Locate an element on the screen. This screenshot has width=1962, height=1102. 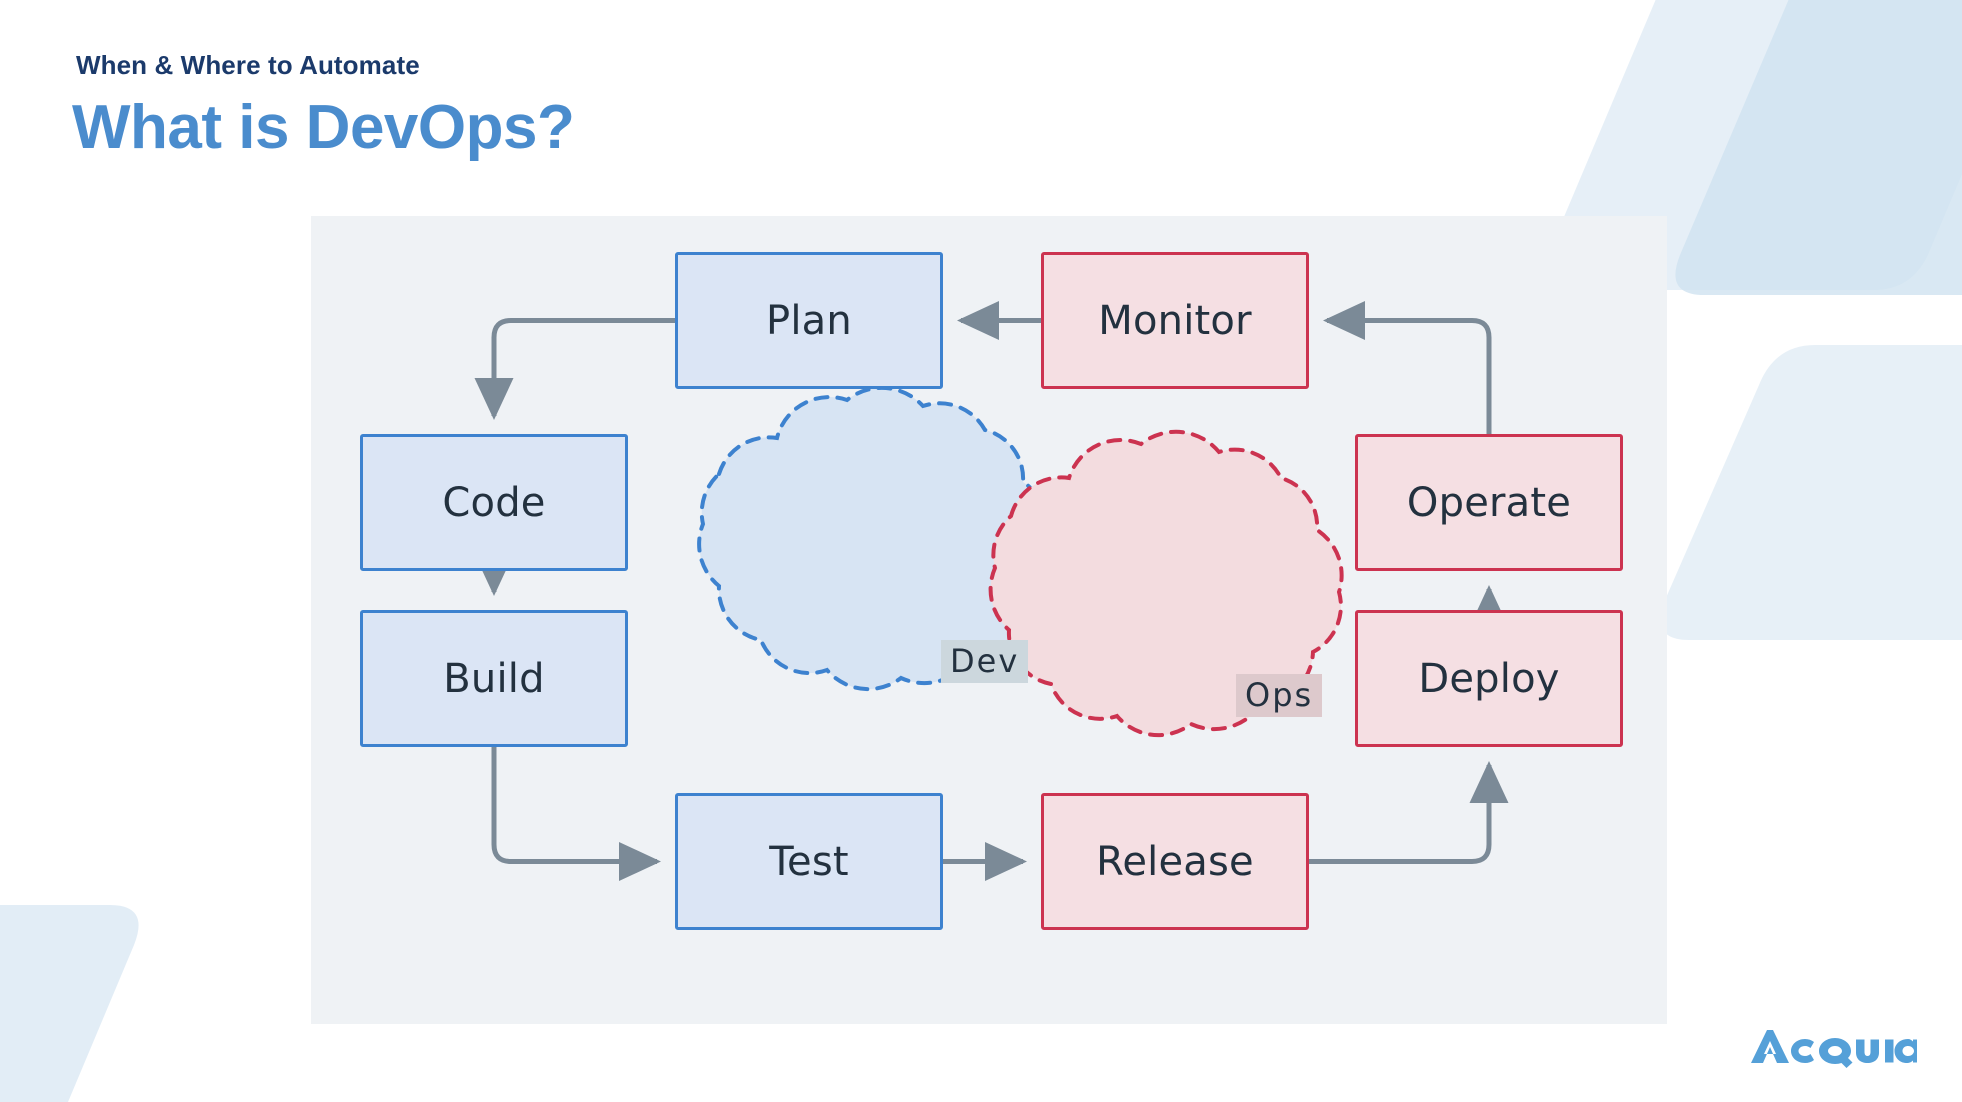
node-release-label: Release is located at coordinates (1175, 861).